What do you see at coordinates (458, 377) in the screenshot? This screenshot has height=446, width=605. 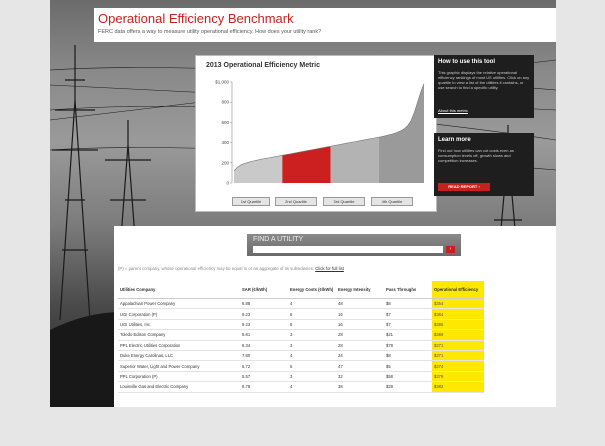 I see `table-cell: $379` at bounding box center [458, 377].